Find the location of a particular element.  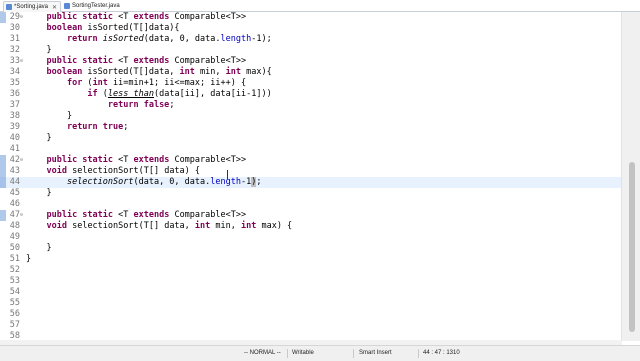

line-number: 40 is located at coordinates (14, 138).